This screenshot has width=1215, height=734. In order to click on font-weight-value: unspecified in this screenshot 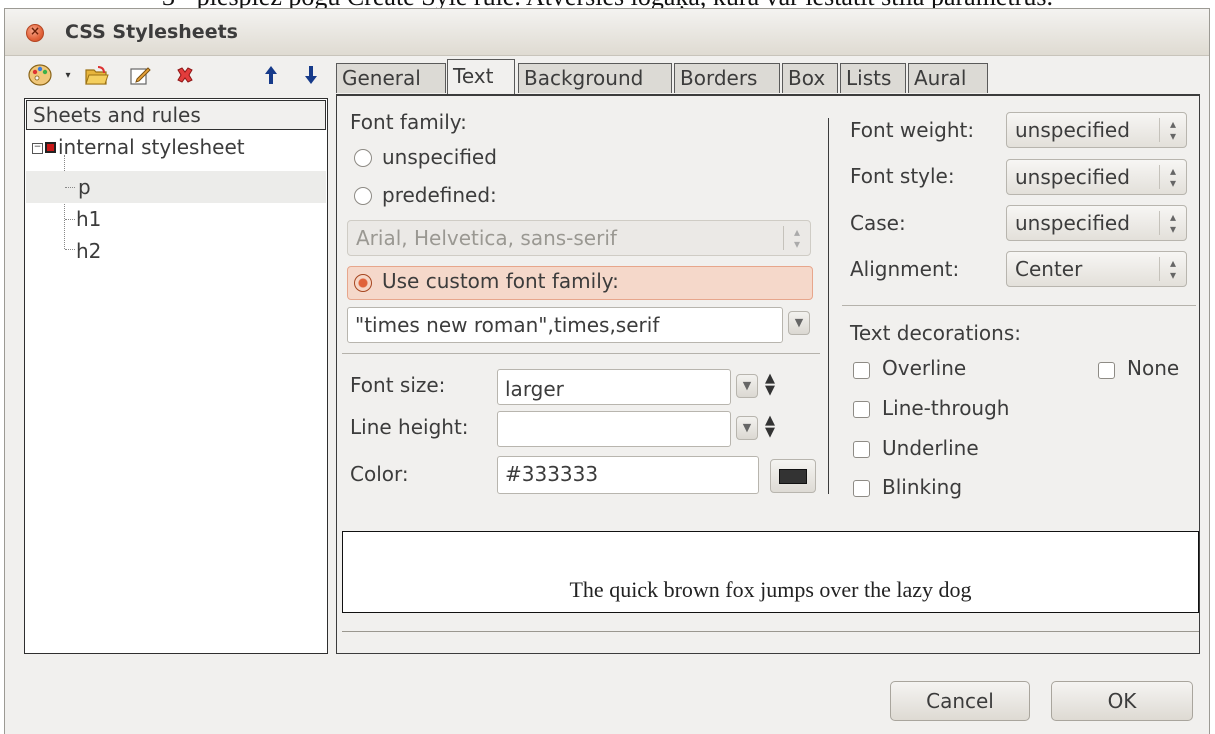, I will do `click(1072, 130)`.